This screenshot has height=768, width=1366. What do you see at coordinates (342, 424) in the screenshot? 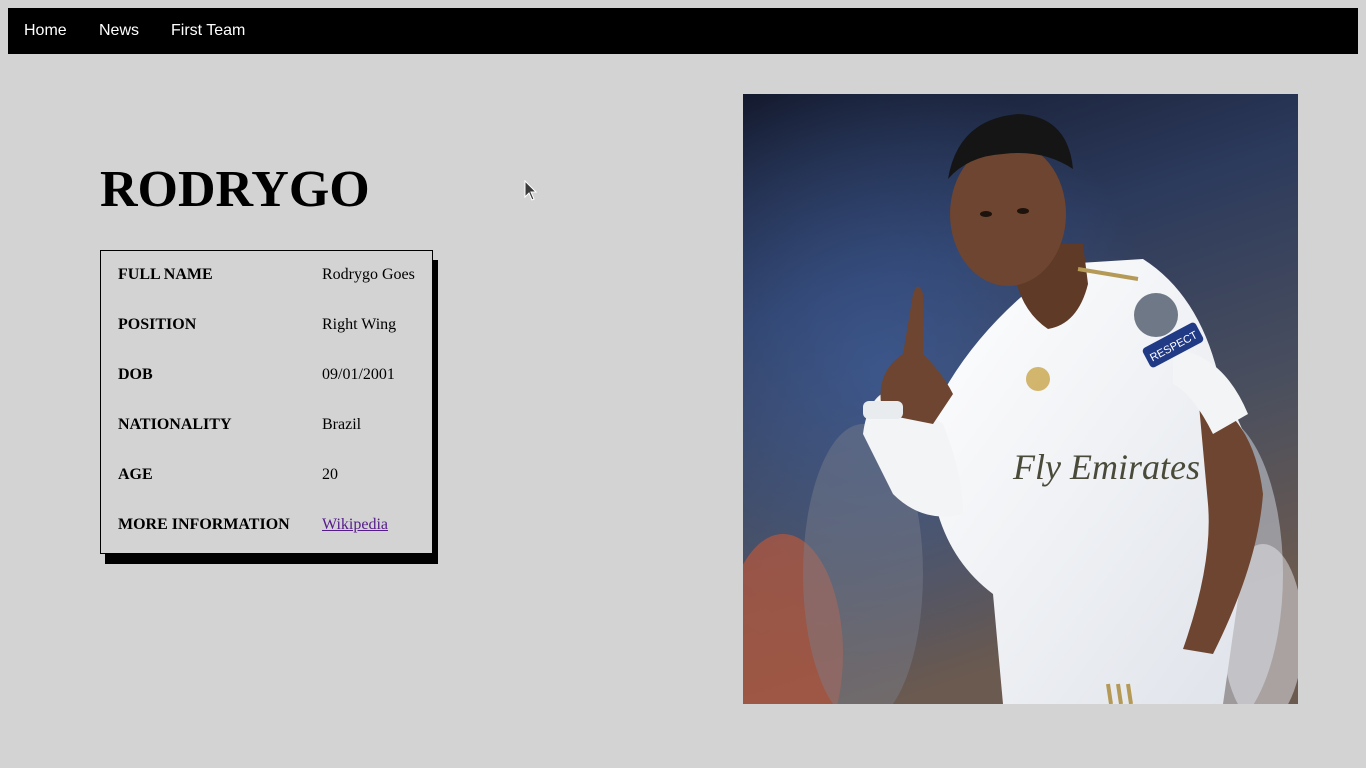
I see `info-value: Brazil` at bounding box center [342, 424].